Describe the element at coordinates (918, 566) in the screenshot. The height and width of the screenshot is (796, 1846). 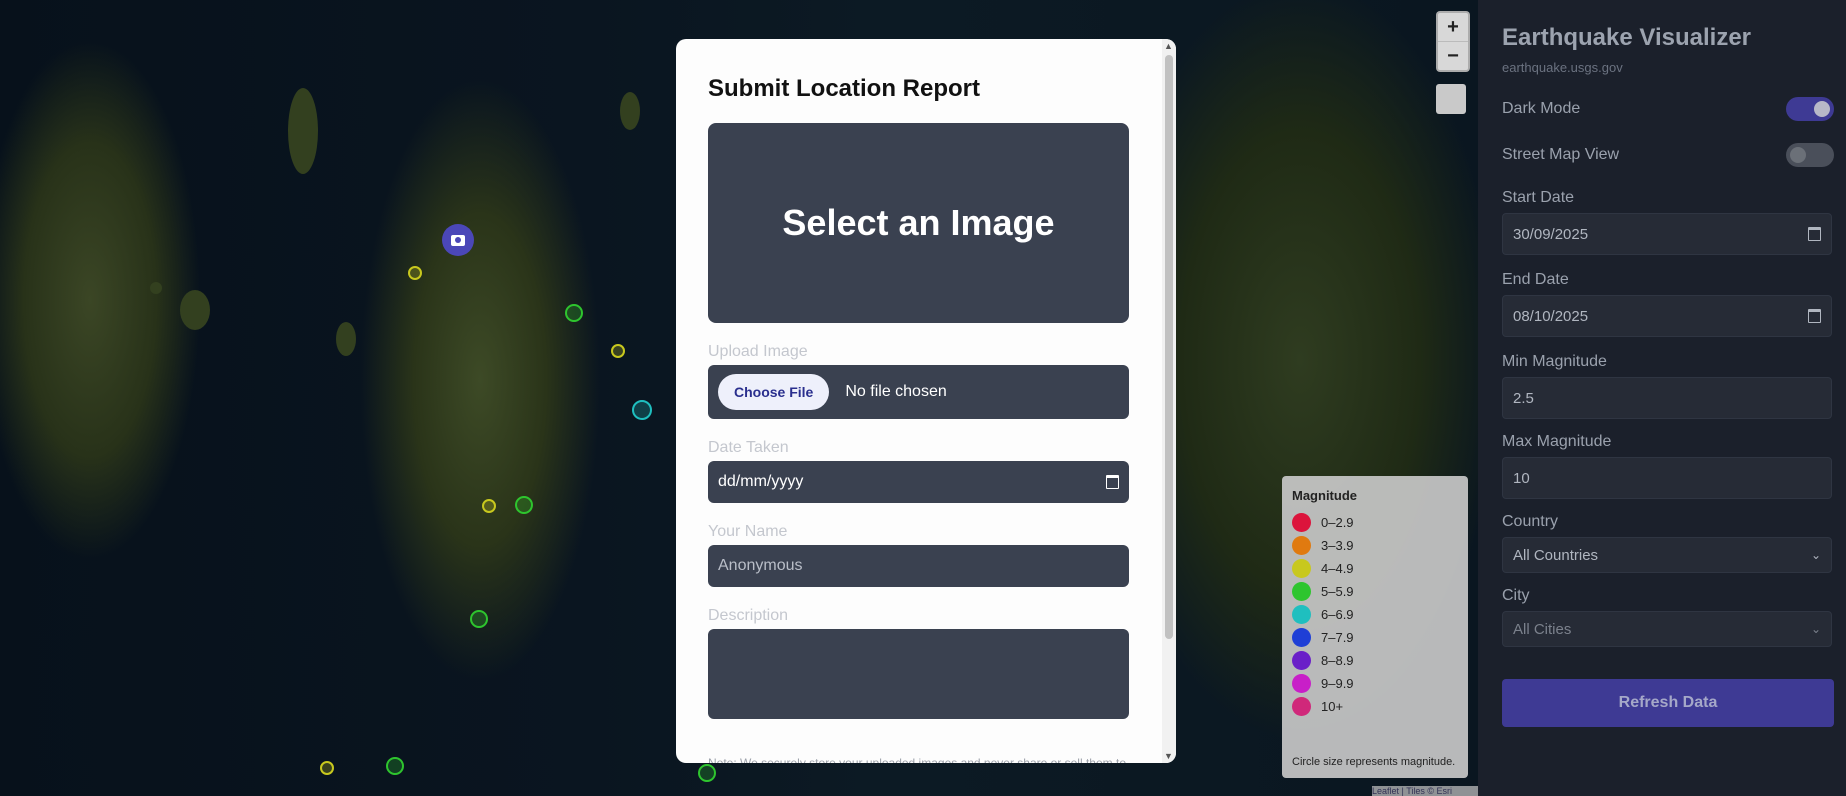
I see `name-field: Anonymous` at that location.